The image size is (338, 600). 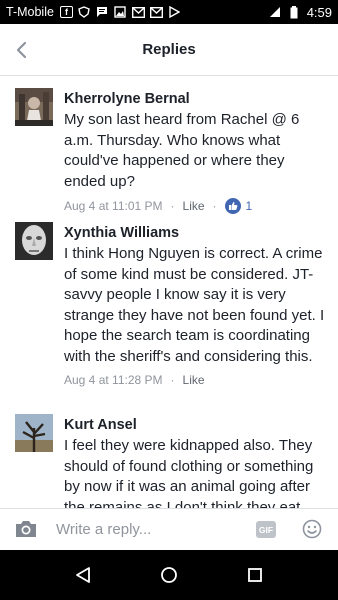 I want to click on gif-icon: GIF, so click(x=266, y=529).